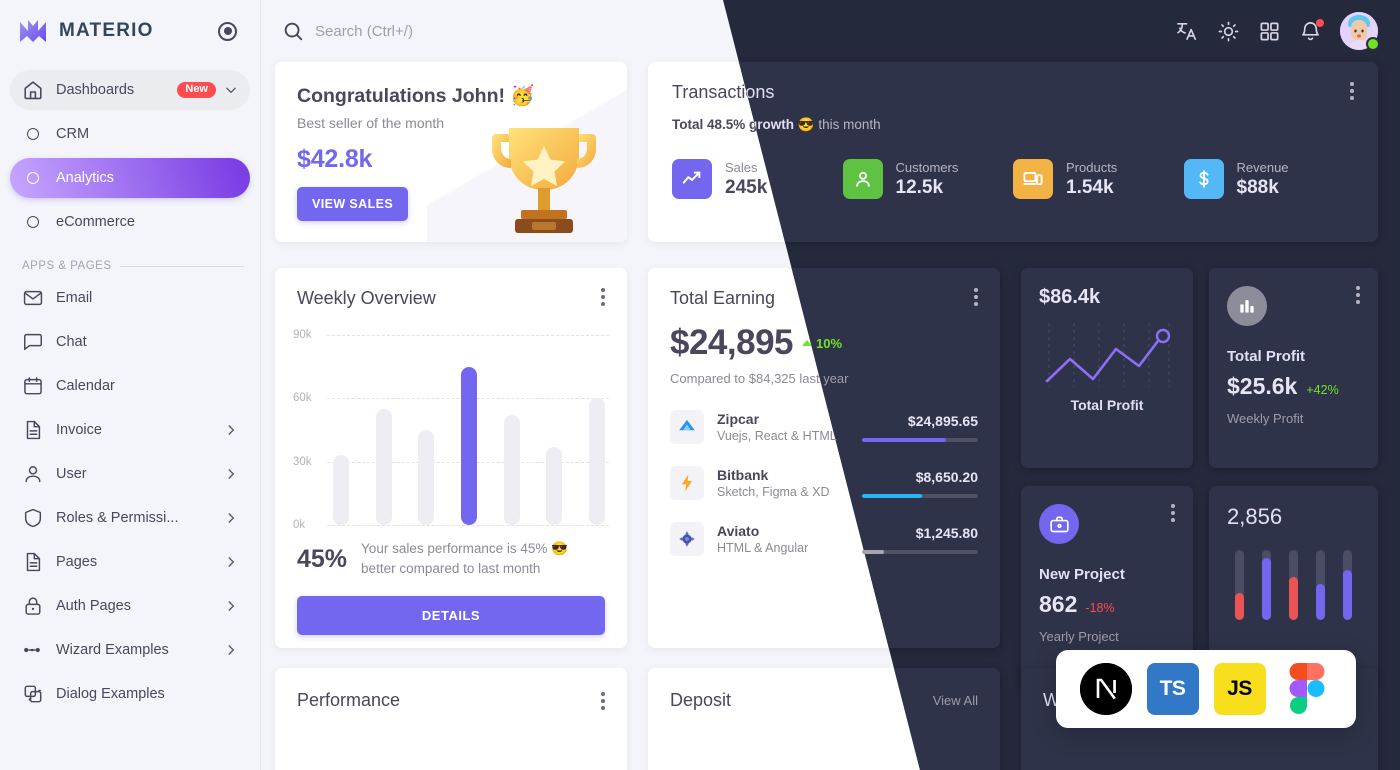 This screenshot has height=770, width=1400. I want to click on weekly-profit-subtitle: Weekly Profit, so click(1265, 418).